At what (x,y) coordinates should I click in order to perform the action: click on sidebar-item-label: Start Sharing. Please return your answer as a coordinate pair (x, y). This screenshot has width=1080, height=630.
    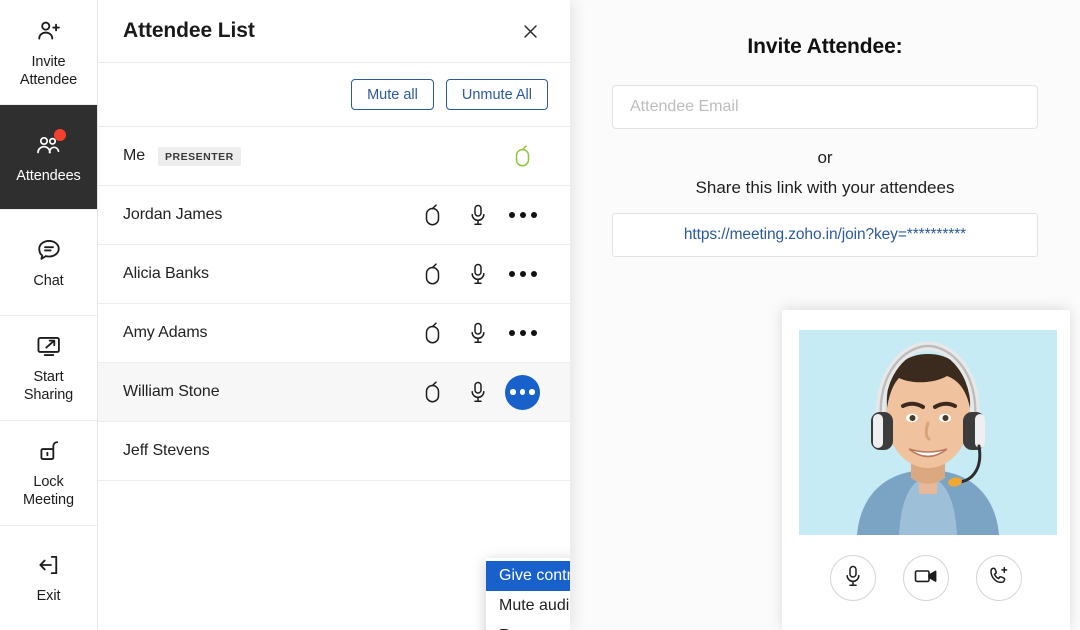
    Looking at the image, I should click on (48, 386).